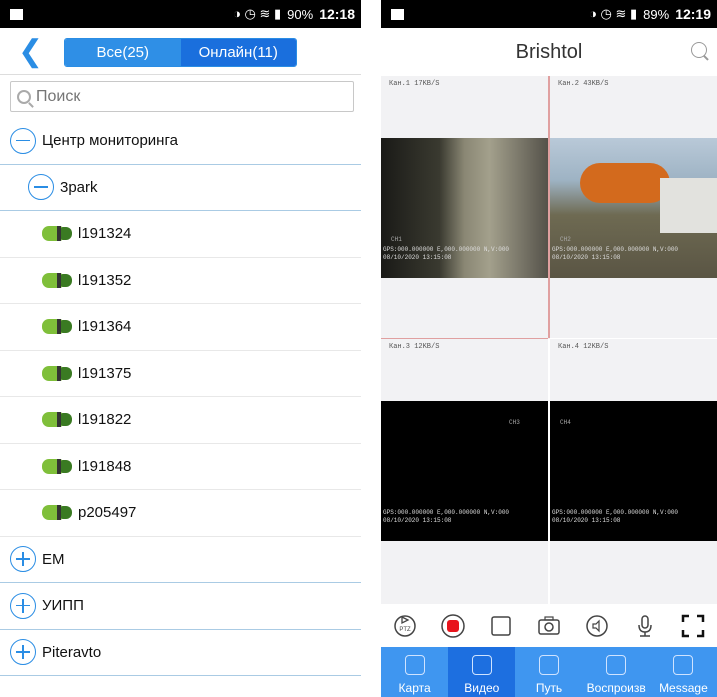 This screenshot has height=697, width=717. I want to click on tree-label: l191324, so click(105, 234).